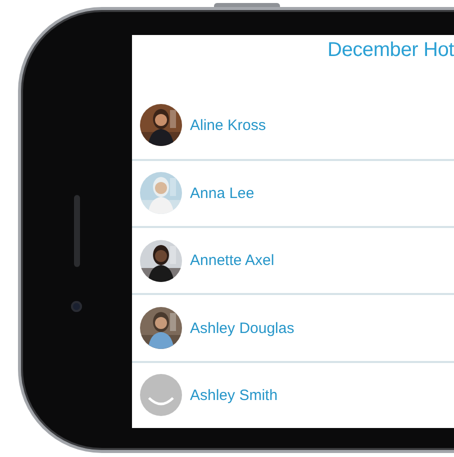 The image size is (454, 457). Describe the element at coordinates (161, 395) in the screenshot. I see `default-avatar-icon` at that location.